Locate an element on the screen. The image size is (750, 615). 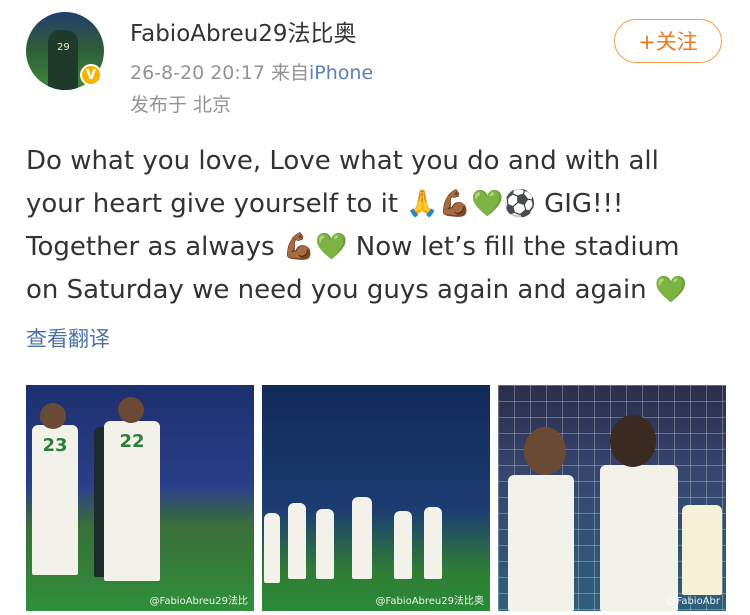
photo-3: @FabioAbr is located at coordinates (612, 498).